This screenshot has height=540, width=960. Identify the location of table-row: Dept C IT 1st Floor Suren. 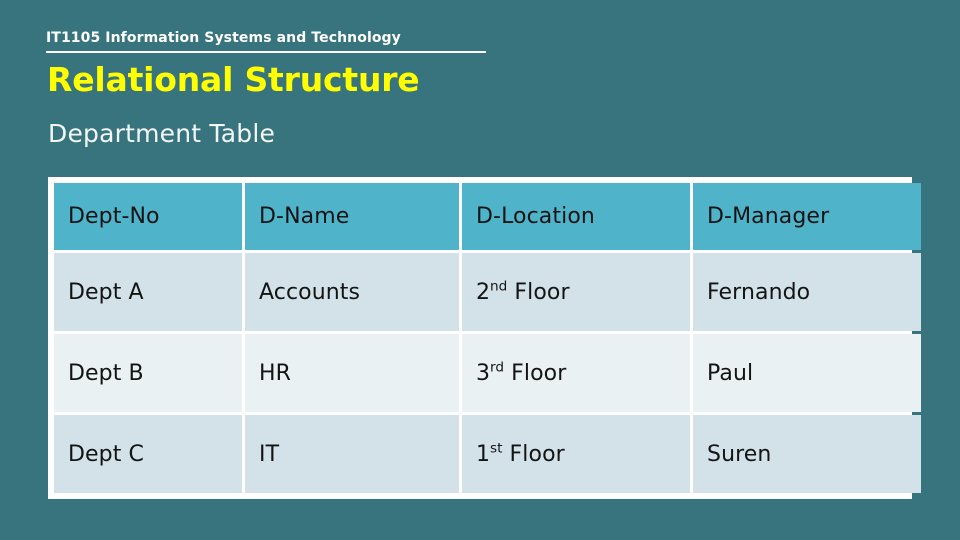
(487, 454).